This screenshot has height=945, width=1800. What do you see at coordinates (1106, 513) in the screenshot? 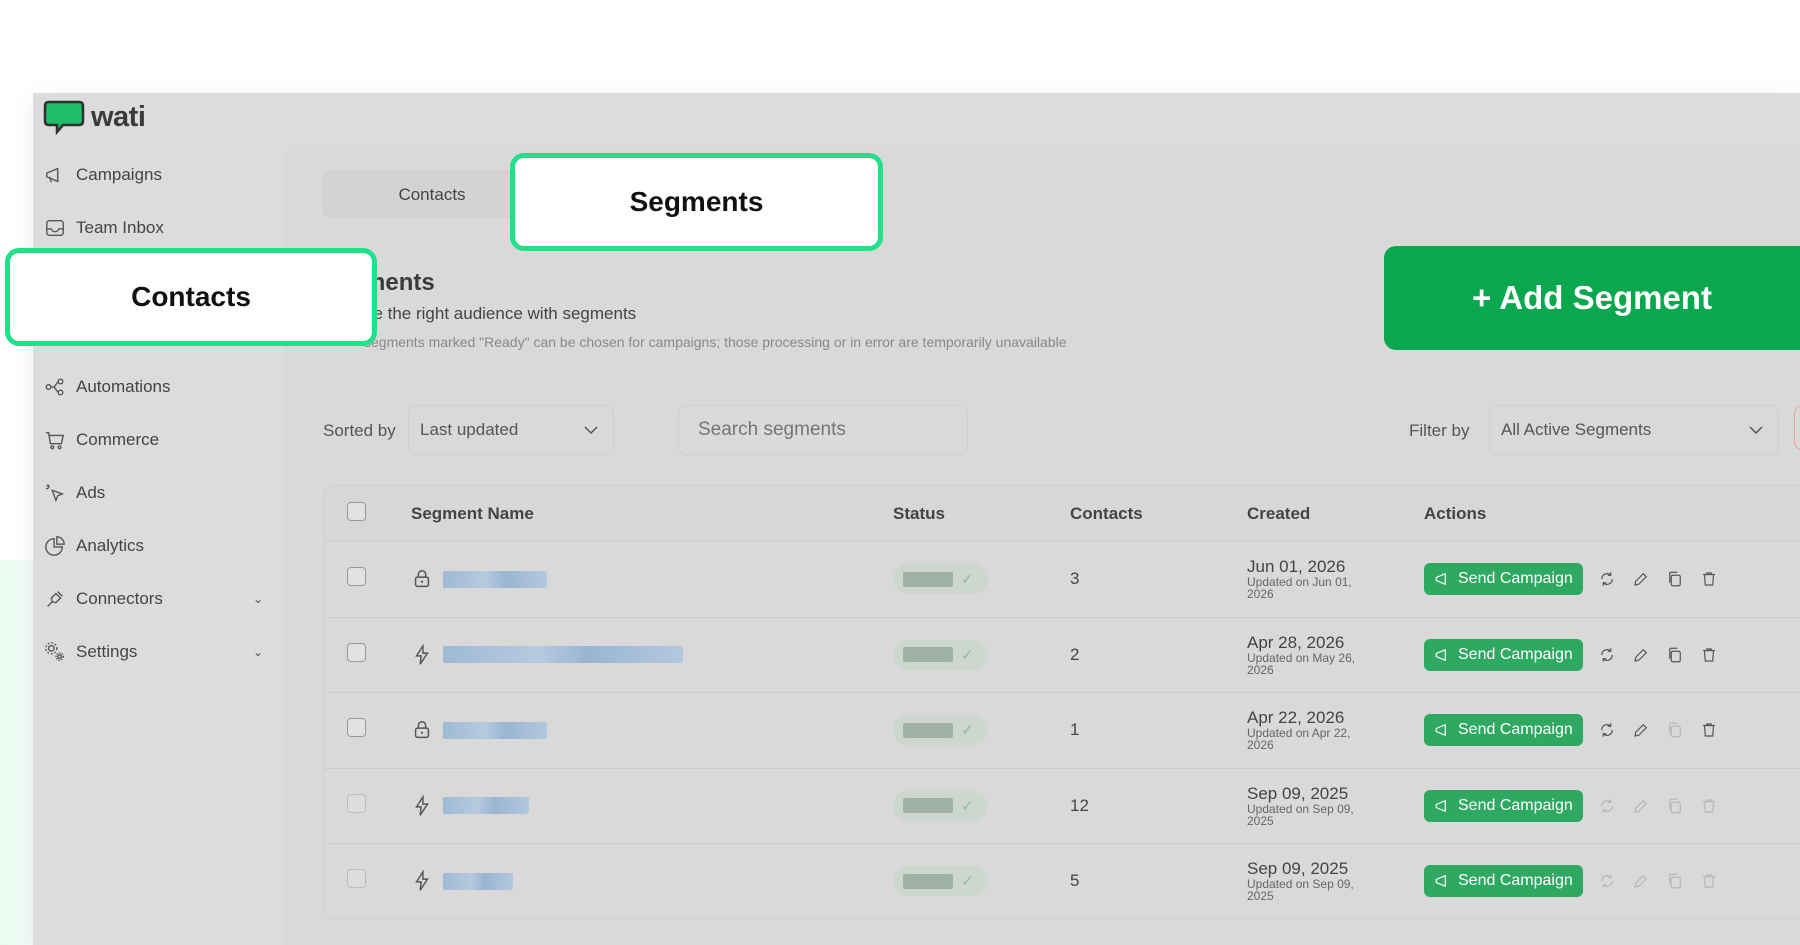
I see `header-contacts: Contacts` at bounding box center [1106, 513].